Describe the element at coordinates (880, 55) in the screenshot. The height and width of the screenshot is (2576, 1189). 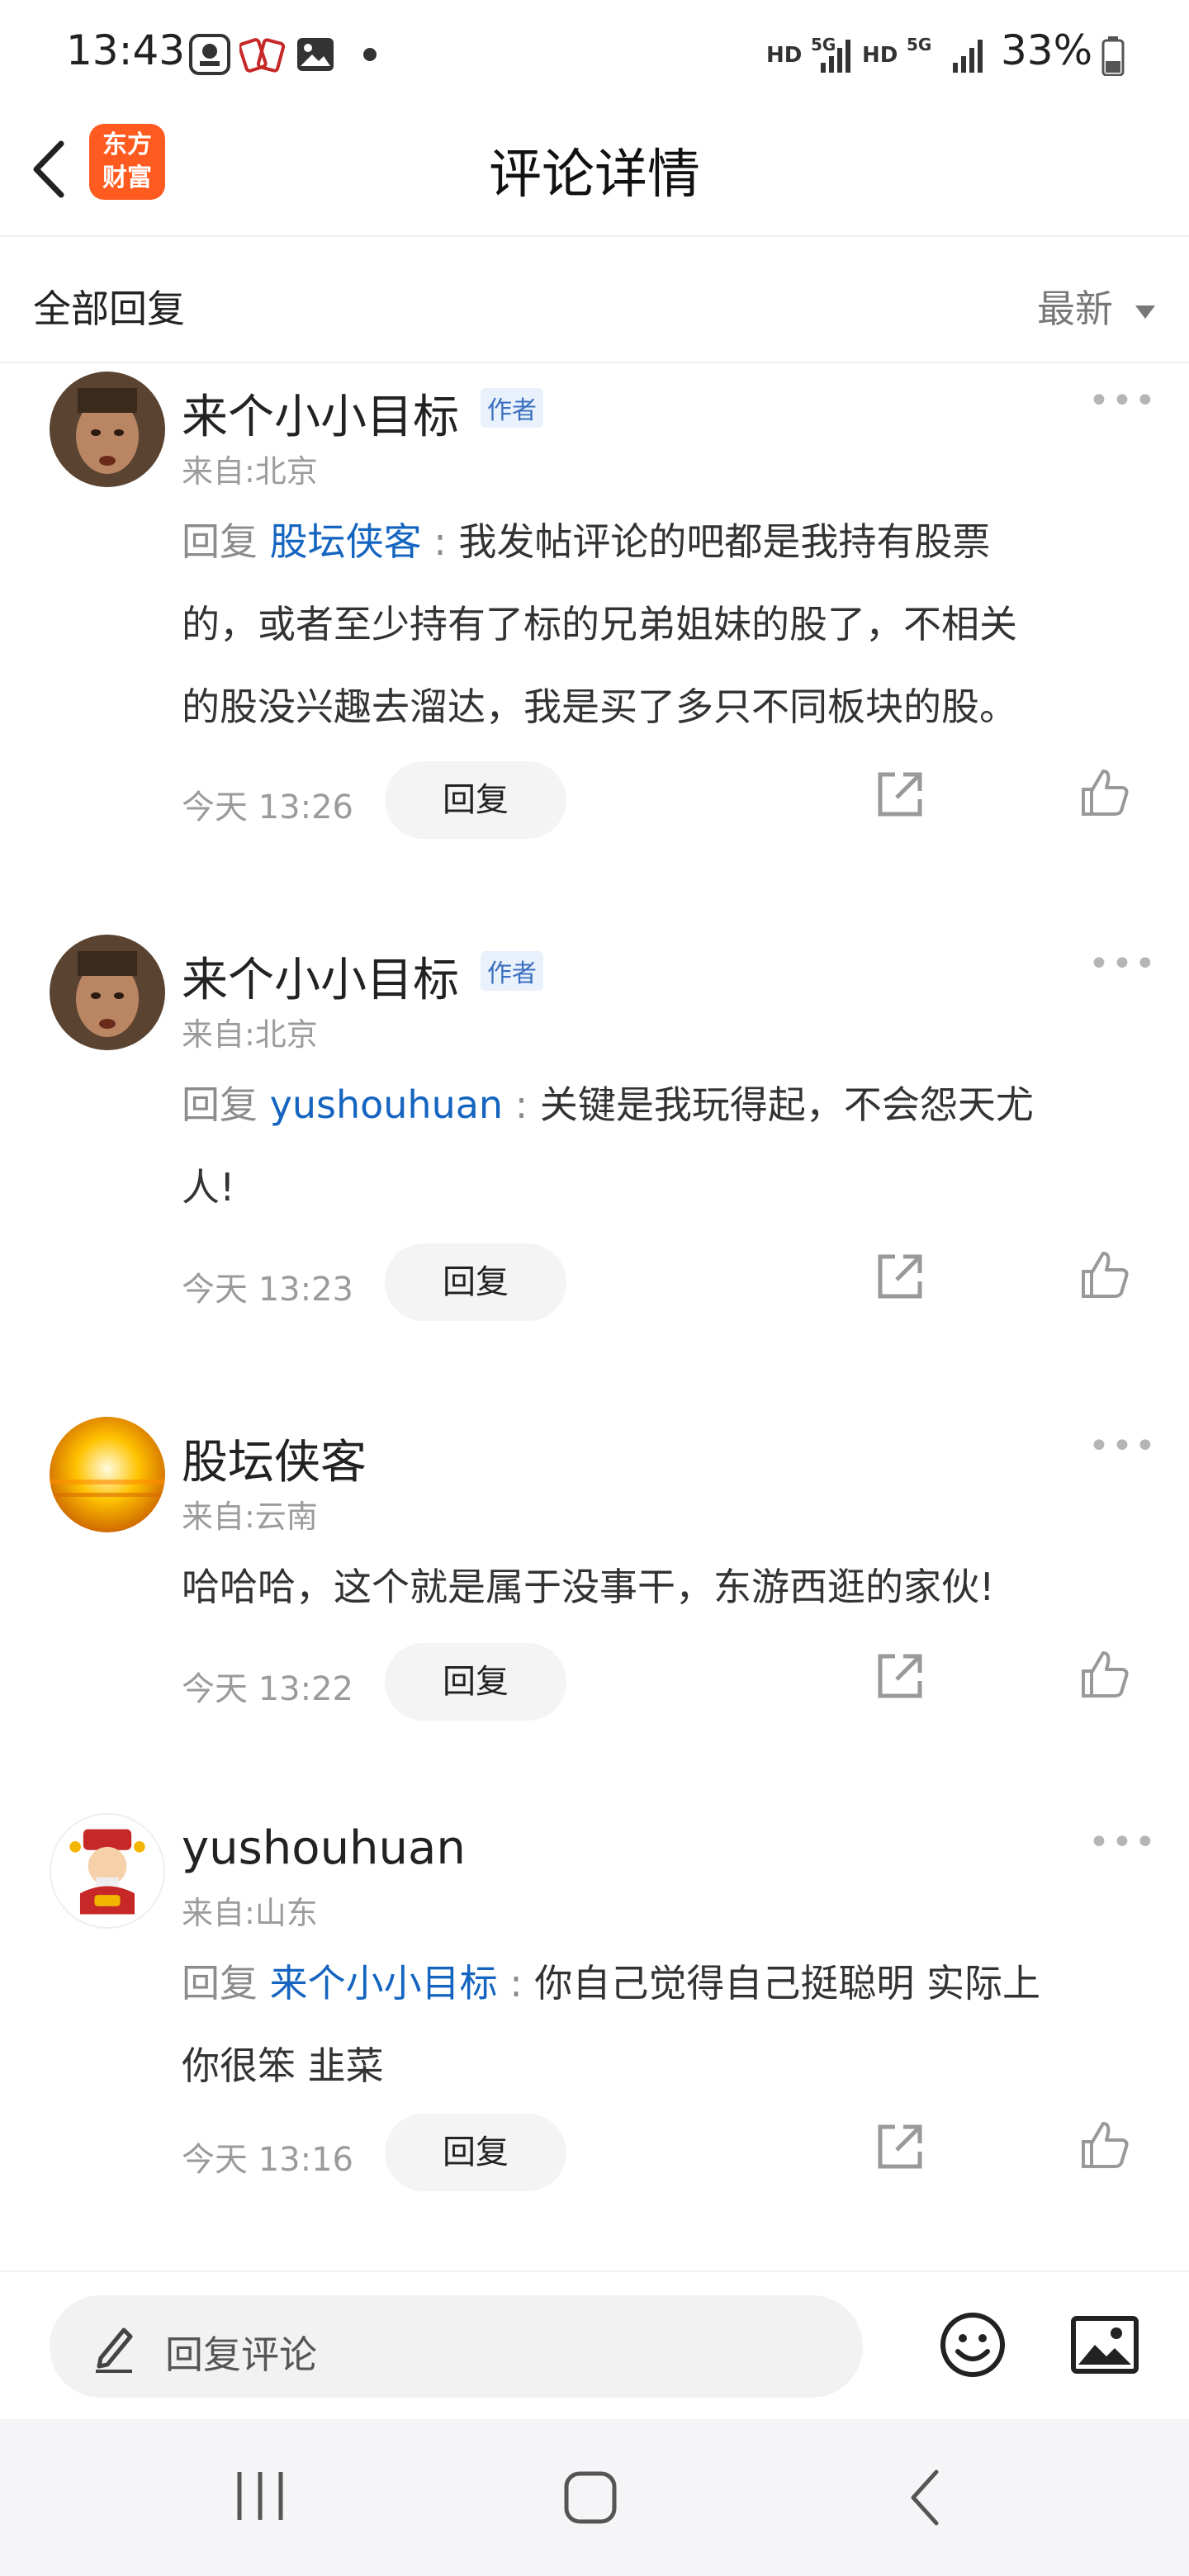
I see `hd-label-2: HD` at that location.